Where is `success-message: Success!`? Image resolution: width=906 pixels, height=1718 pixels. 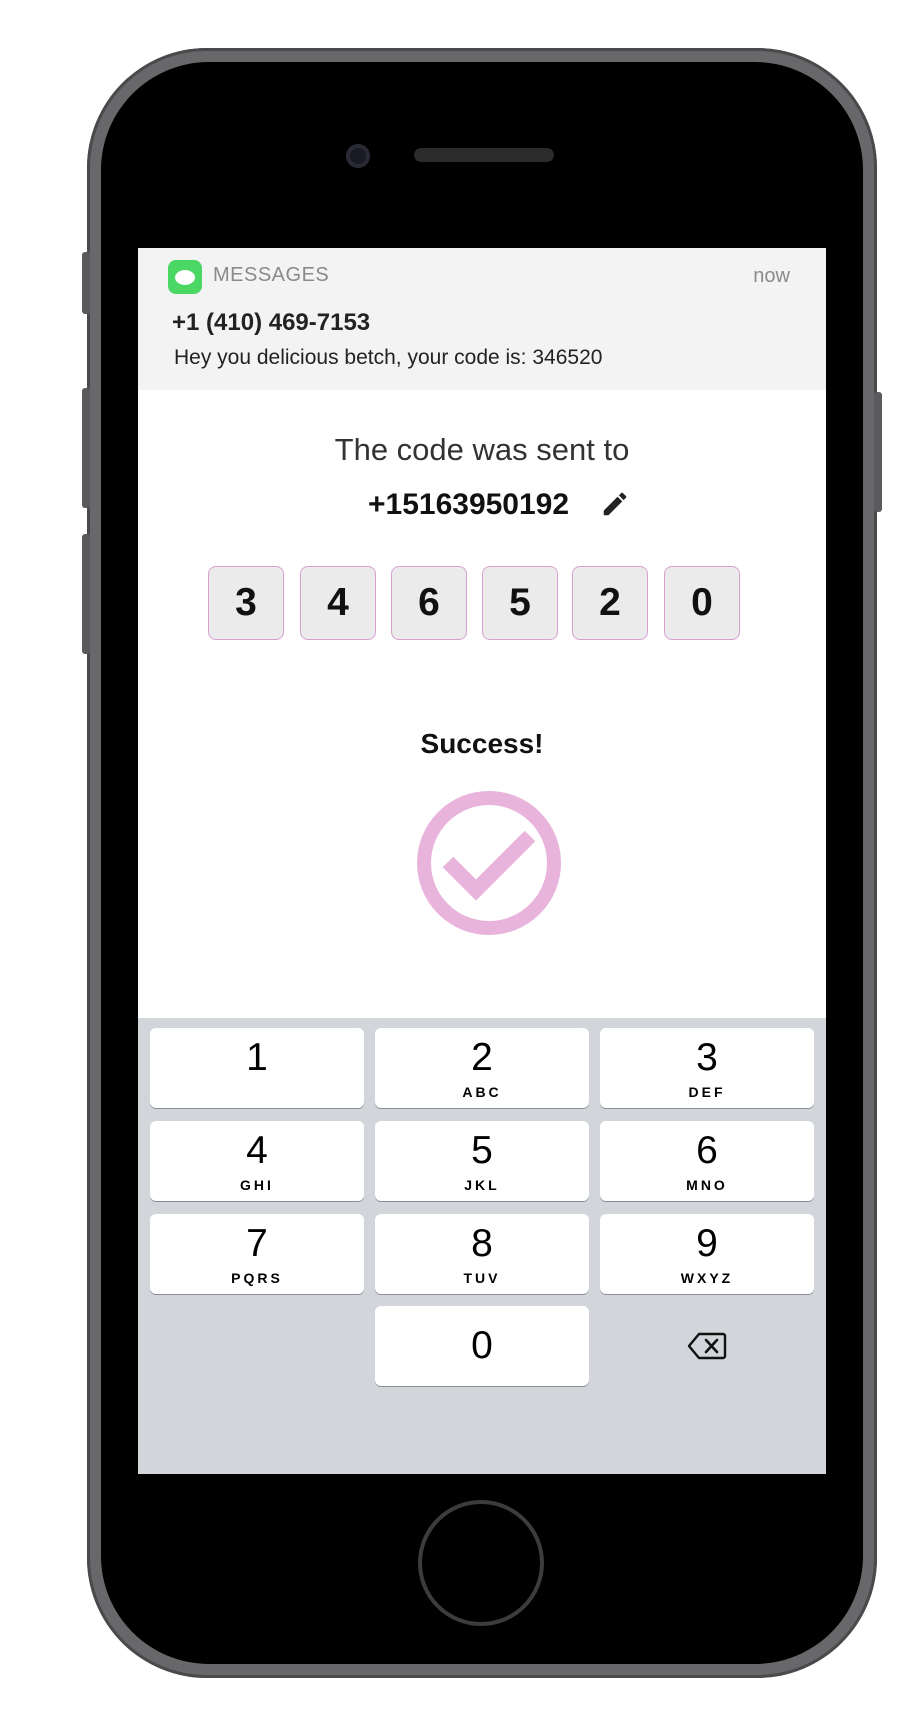
success-message: Success! is located at coordinates (482, 743).